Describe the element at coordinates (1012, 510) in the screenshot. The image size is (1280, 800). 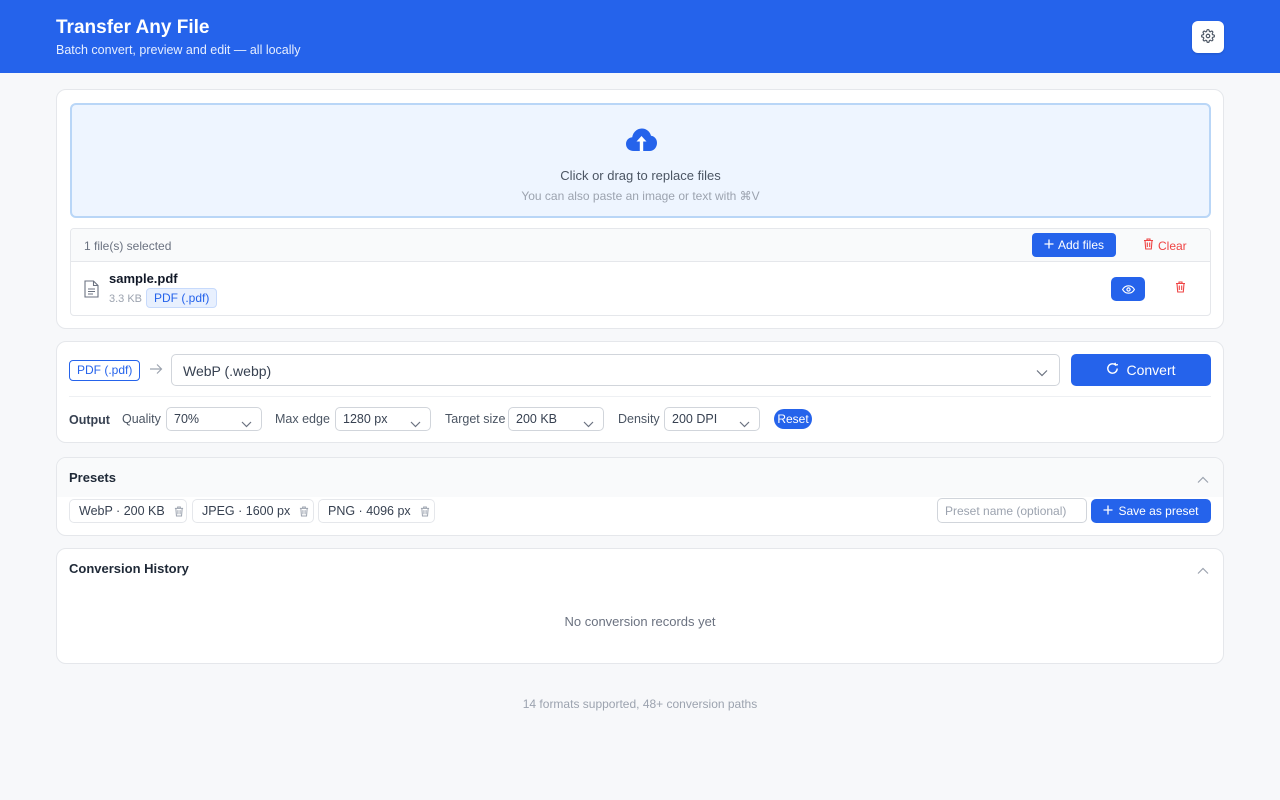
I see `preset-name-input` at that location.